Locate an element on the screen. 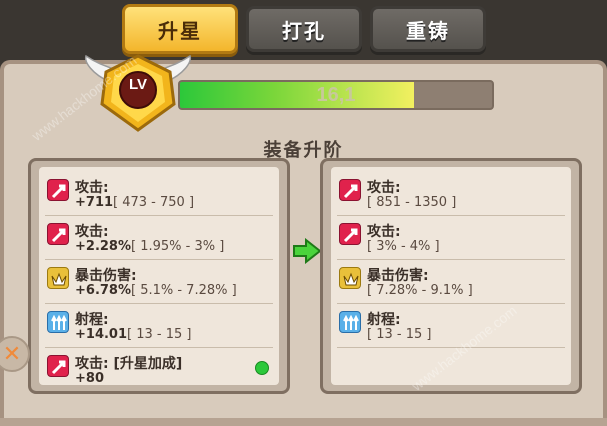 The image size is (607, 426). active-indicator-icon is located at coordinates (262, 368).